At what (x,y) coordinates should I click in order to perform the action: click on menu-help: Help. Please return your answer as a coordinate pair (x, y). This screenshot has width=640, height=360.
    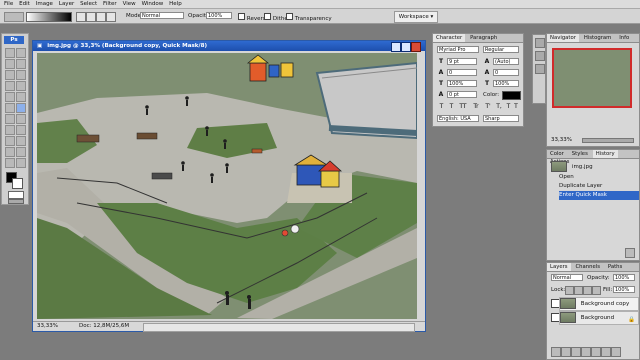
    Looking at the image, I should click on (175, 4).